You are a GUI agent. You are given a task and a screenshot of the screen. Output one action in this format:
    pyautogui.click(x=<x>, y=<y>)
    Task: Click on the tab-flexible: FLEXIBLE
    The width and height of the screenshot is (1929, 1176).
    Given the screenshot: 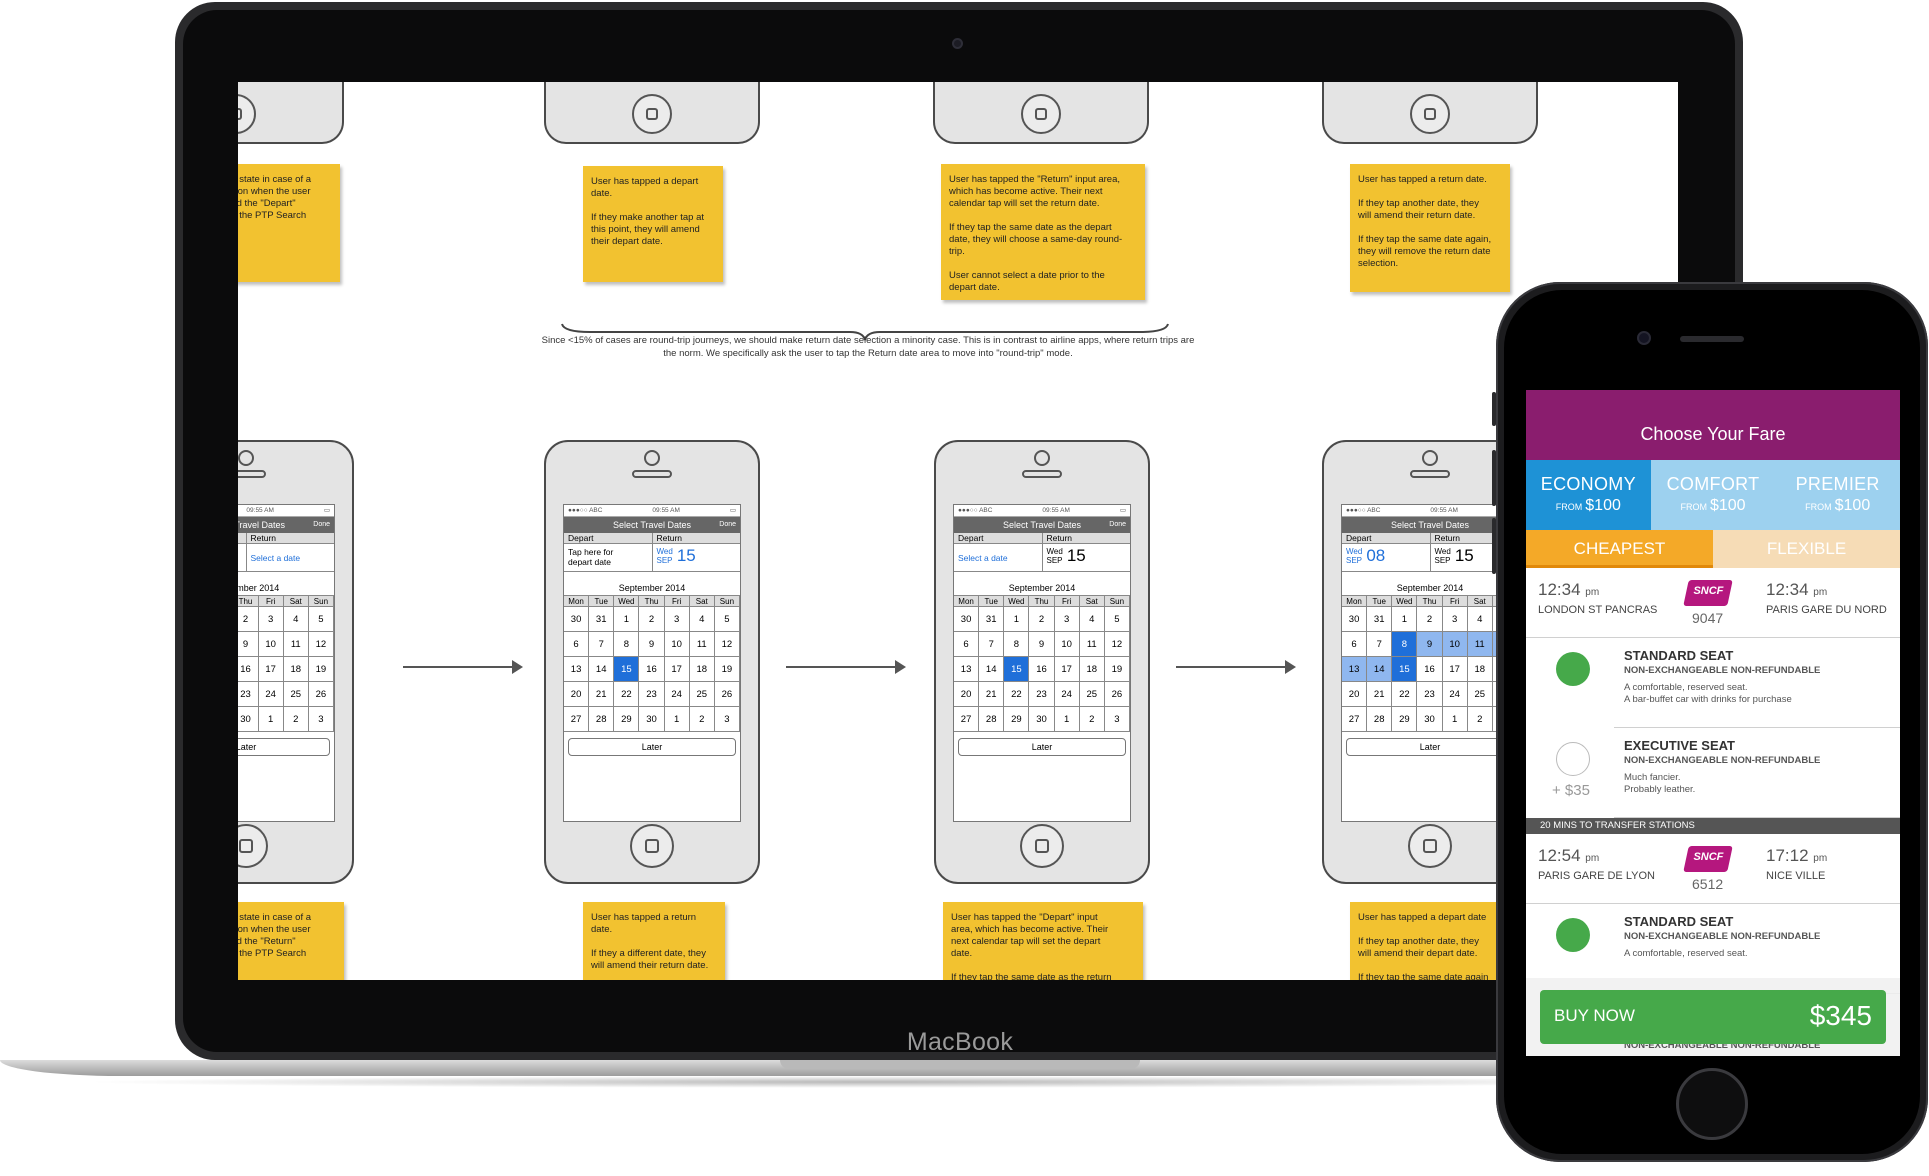 What is the action you would take?
    pyautogui.click(x=1806, y=549)
    